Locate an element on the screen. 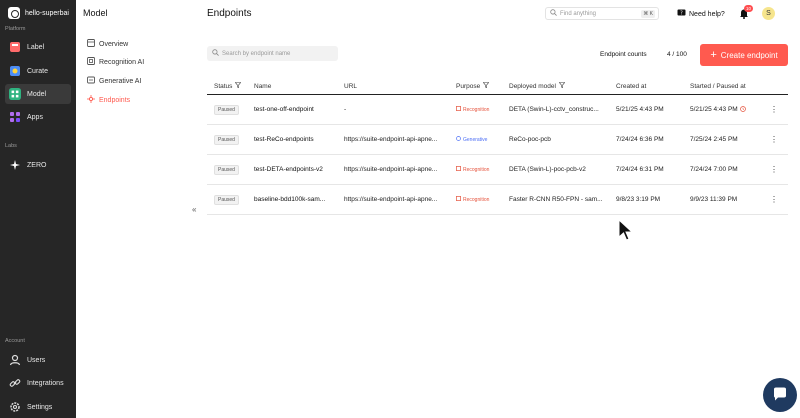  subnav-item-recognition: Recognition AI is located at coordinates (115, 62).